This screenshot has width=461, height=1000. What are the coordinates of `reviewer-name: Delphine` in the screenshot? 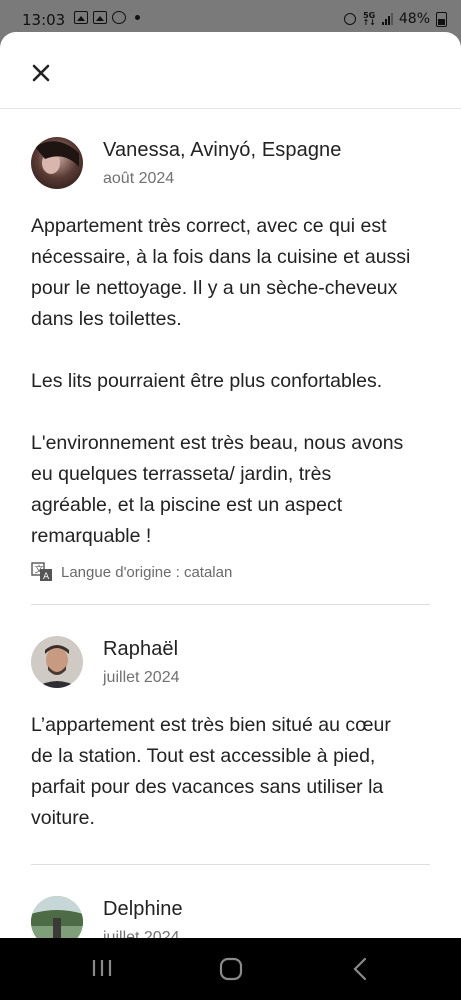 It's located at (143, 909).